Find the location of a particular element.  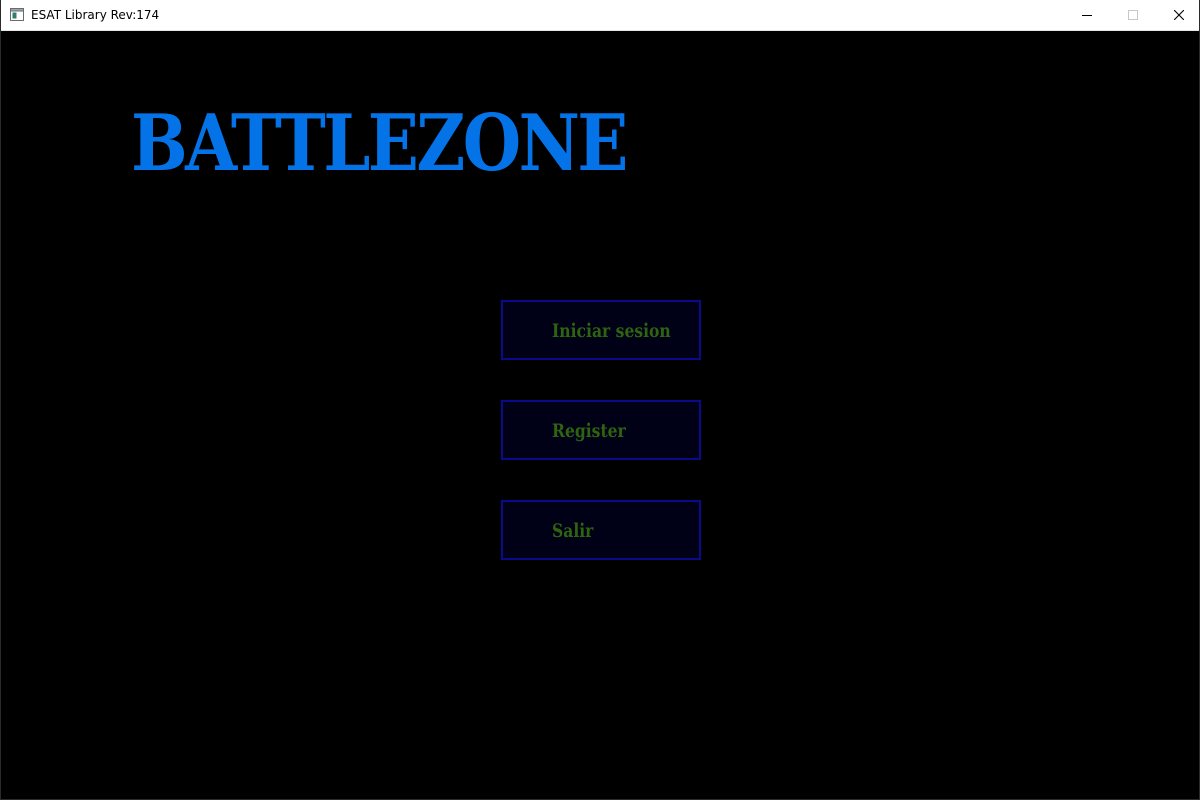

login-button: Iniciar sesion is located at coordinates (601, 330).